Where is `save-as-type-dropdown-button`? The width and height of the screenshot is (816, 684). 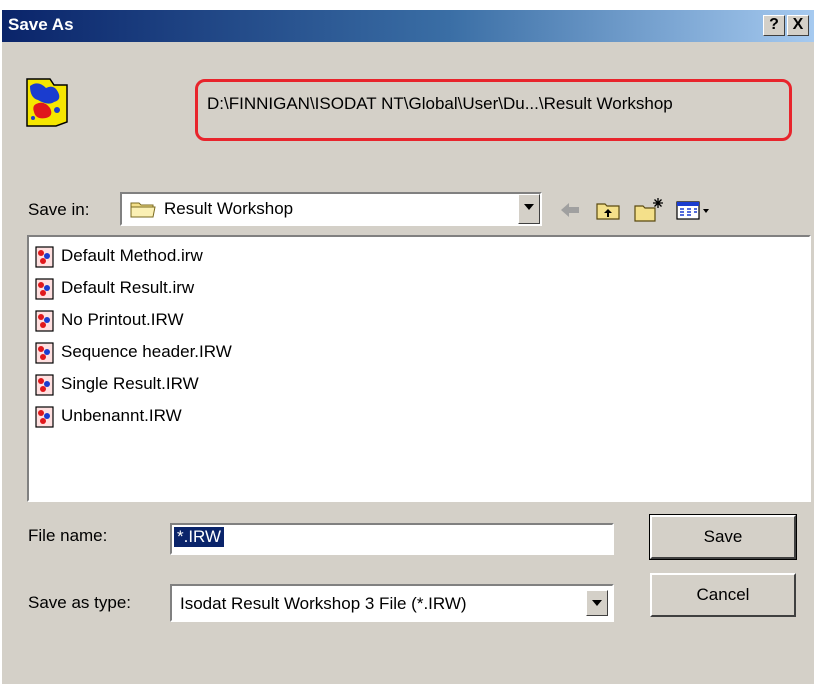
save-as-type-dropdown-button is located at coordinates (597, 603).